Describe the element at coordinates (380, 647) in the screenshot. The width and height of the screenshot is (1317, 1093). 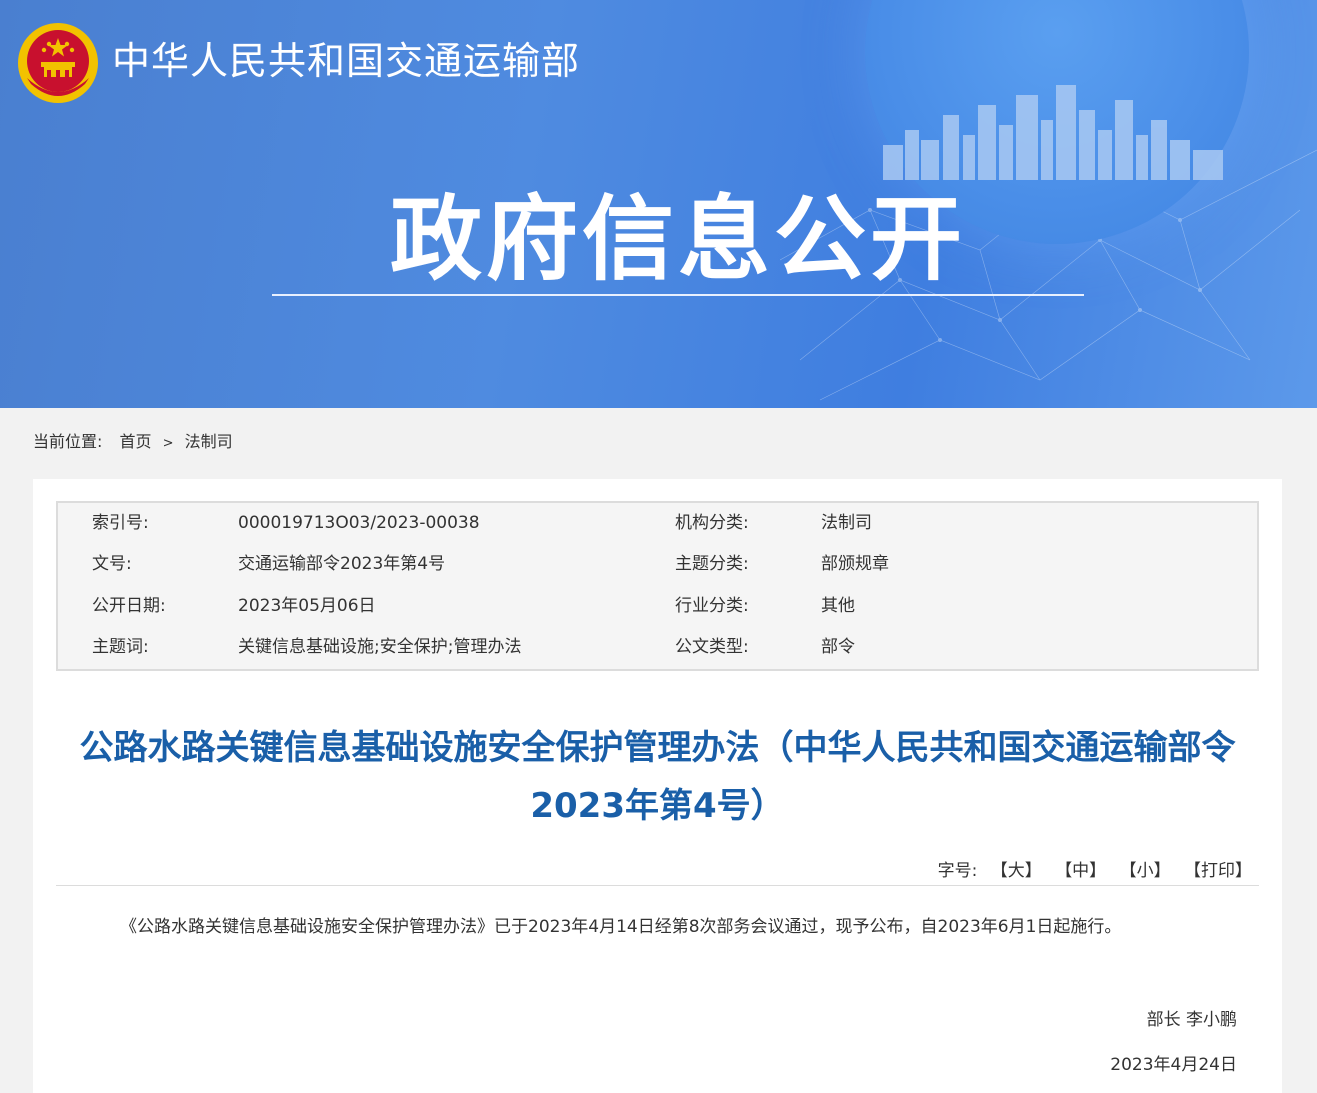
I see `keywords-value: 关键信息基础设施;安全保护;管理办法` at that location.